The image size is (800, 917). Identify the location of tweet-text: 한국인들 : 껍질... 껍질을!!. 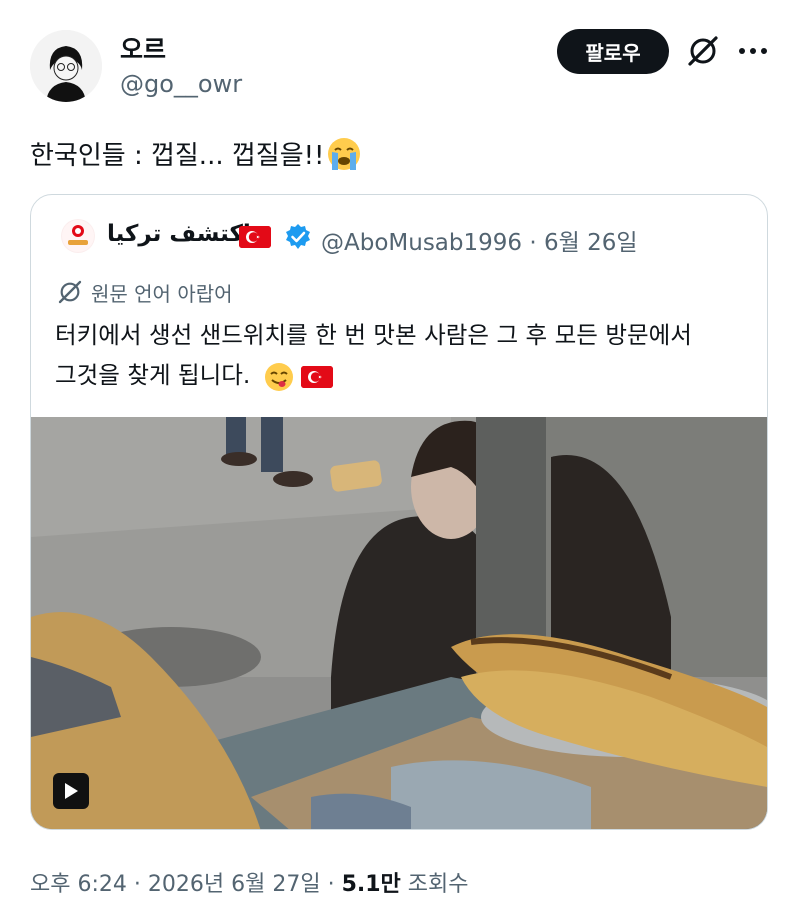
(196, 153).